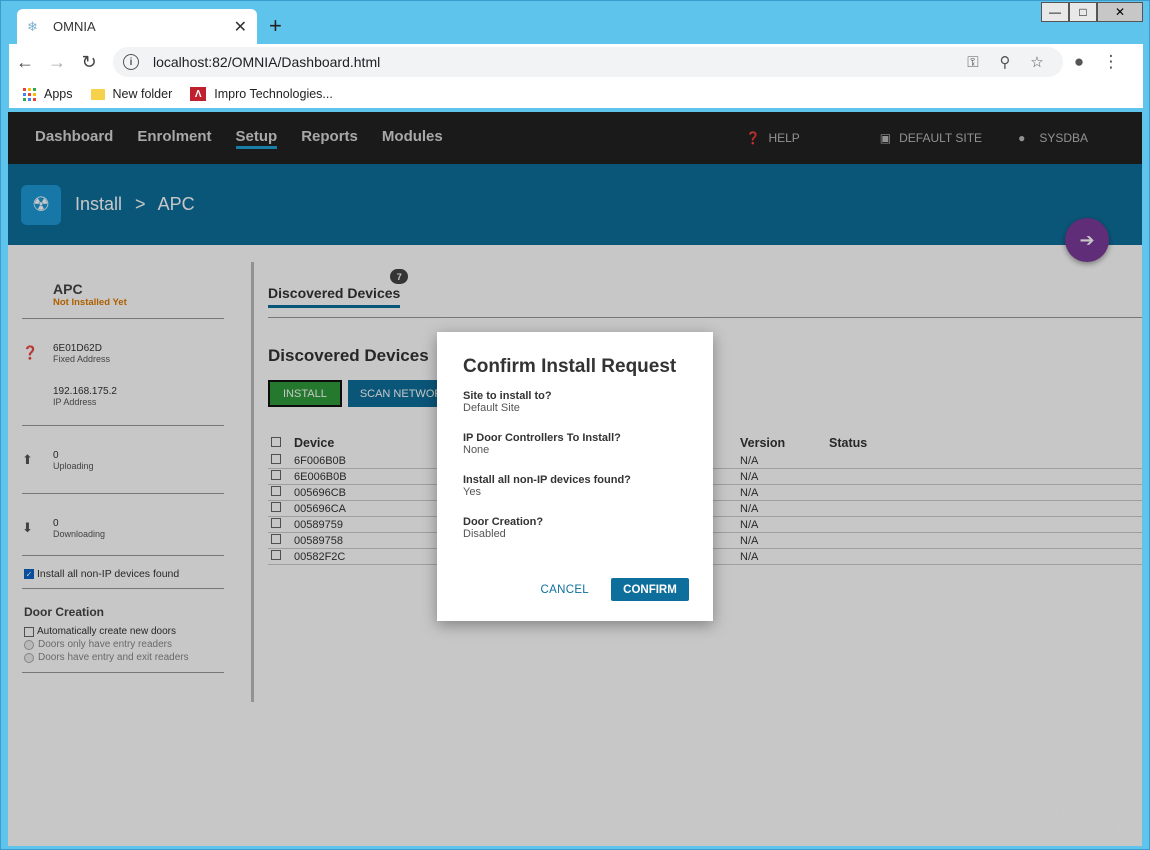 Image resolution: width=1150 pixels, height=850 pixels. Describe the element at coordinates (542, 438) in the screenshot. I see `controllers-question: IP Door Controllers To Install?` at that location.